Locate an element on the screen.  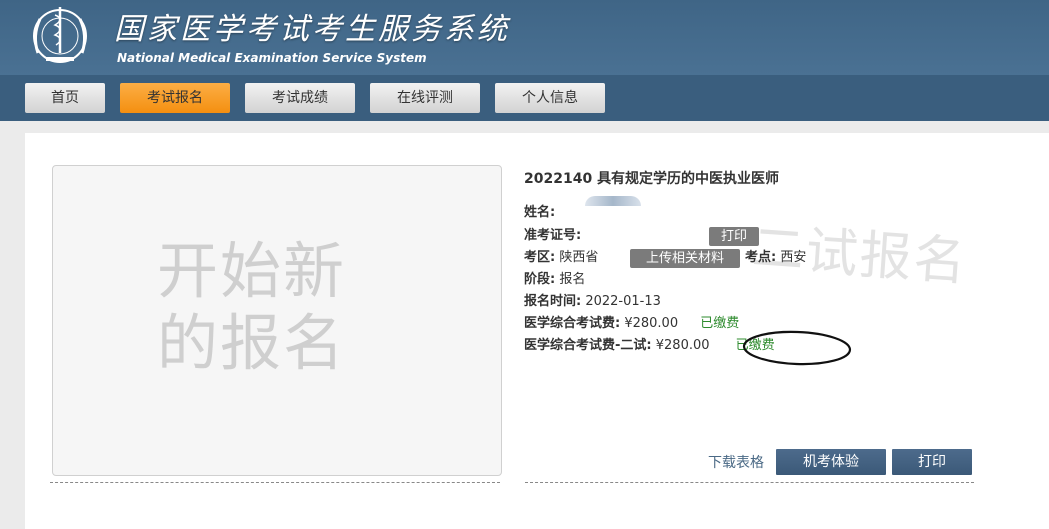
upload-materials-button: 上传相关材料 is located at coordinates (685, 258).